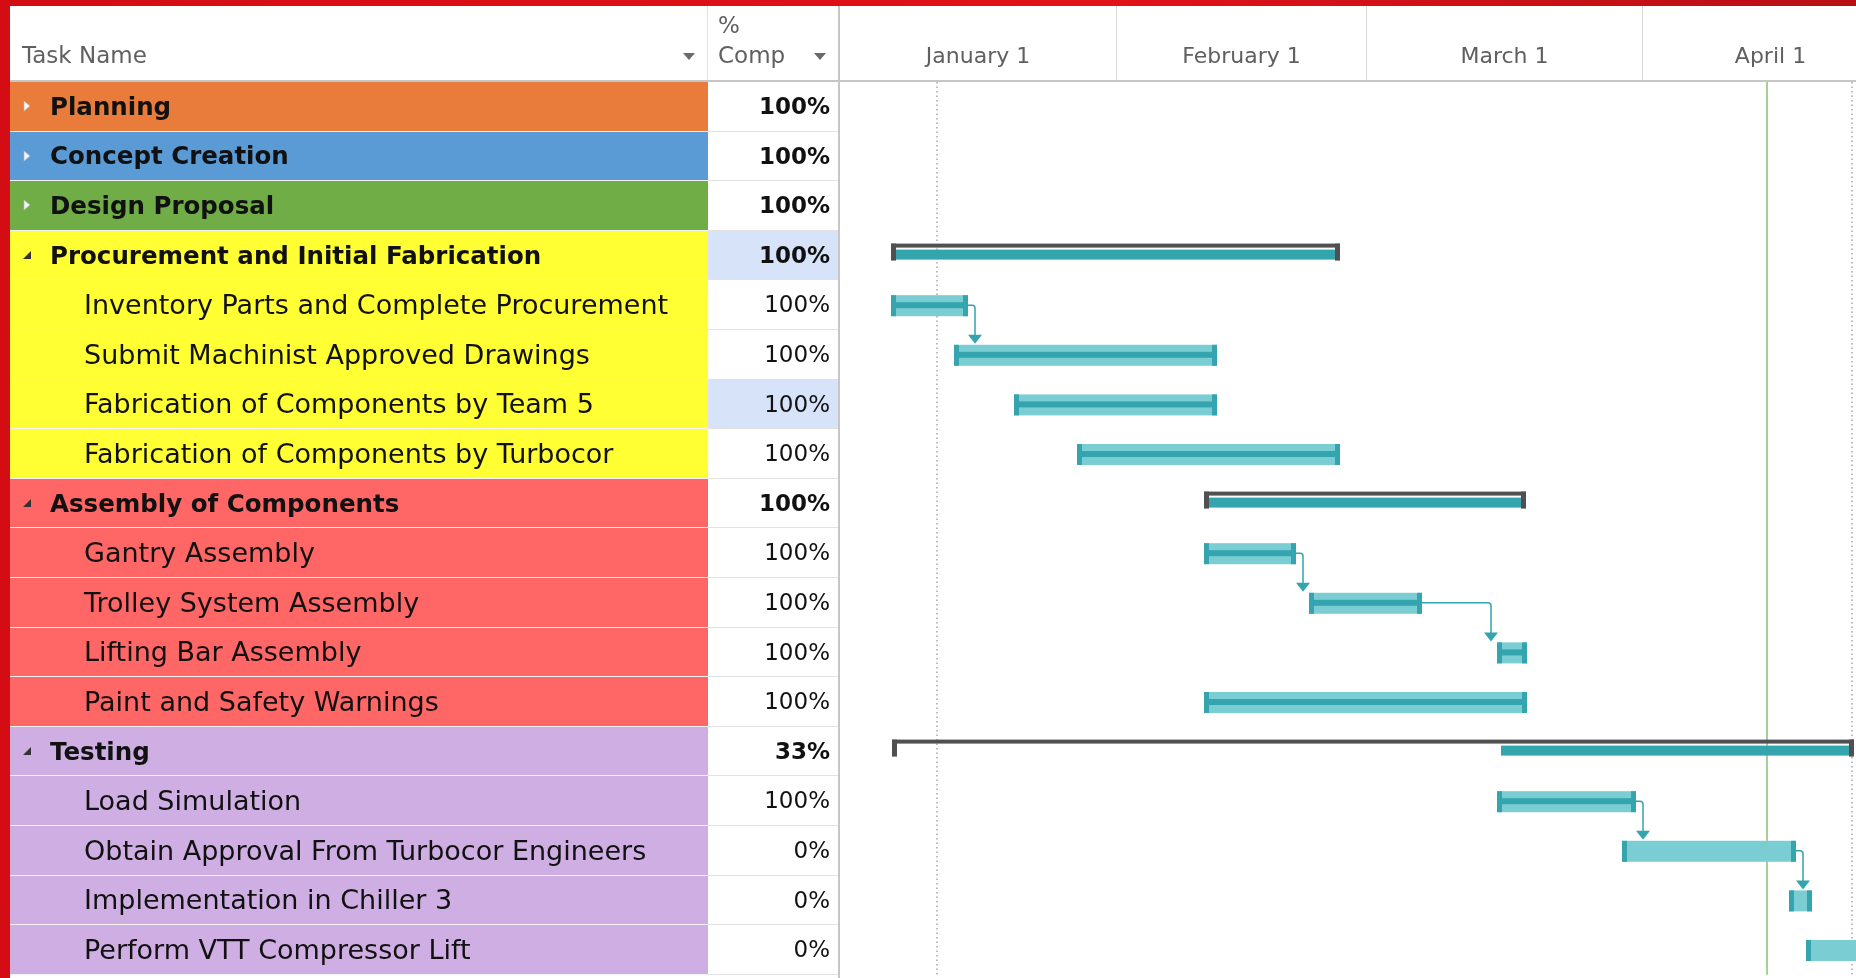 This screenshot has height=978, width=1856. What do you see at coordinates (339, 404) in the screenshot?
I see `task-name: Fabrication of Components by Team 5` at bounding box center [339, 404].